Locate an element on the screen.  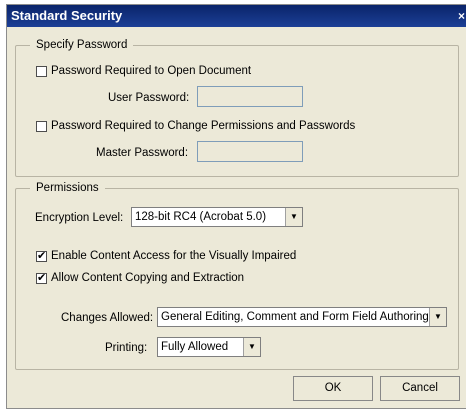
ok-button: OK is located at coordinates (333, 388).